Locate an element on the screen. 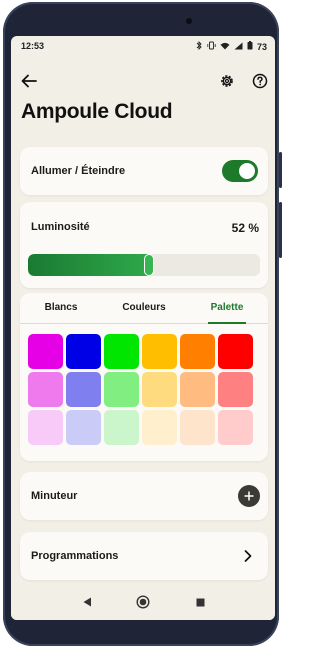 The image size is (320, 648). status-bar: 12:53 73 is located at coordinates (143, 47).